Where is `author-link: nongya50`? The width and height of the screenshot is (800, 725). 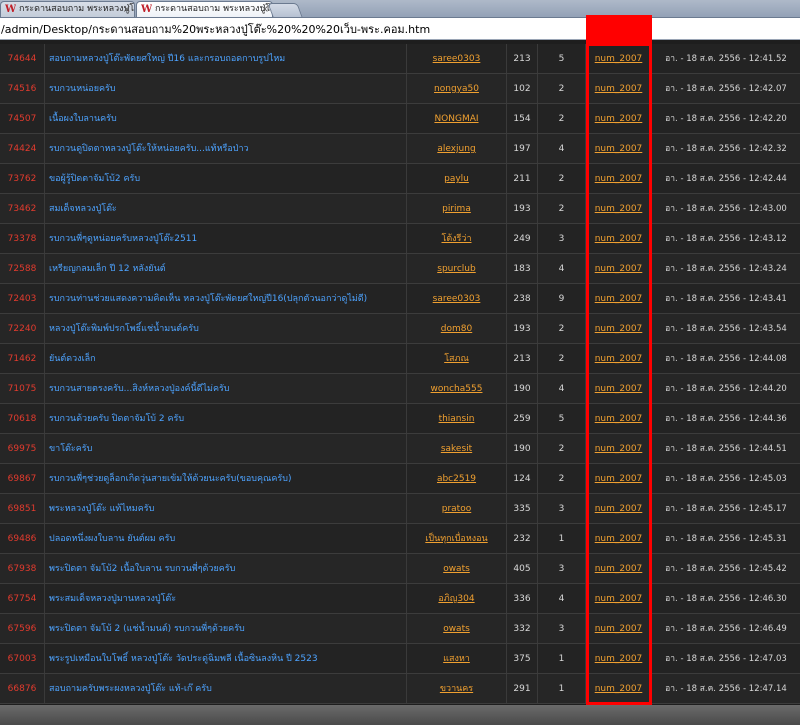
author-link: nongya50 is located at coordinates (456, 89).